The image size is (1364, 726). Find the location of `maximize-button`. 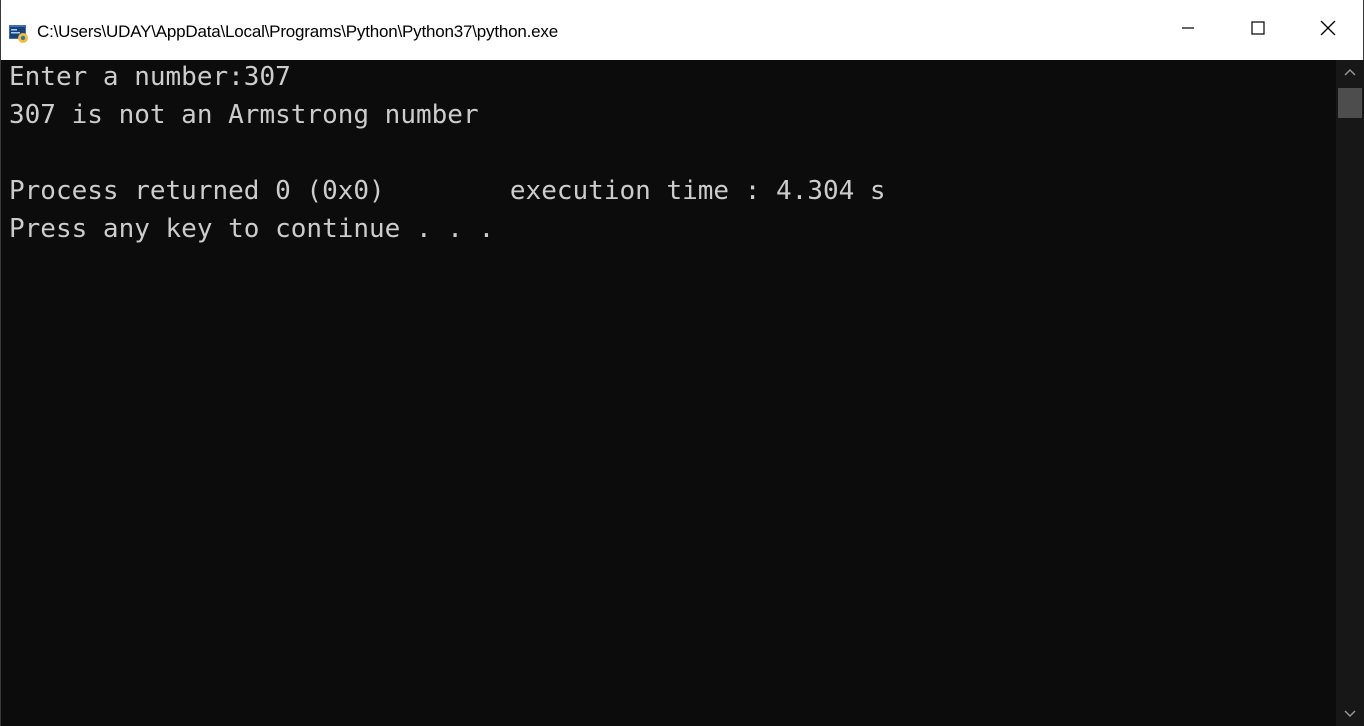

maximize-button is located at coordinates (1258, 30).